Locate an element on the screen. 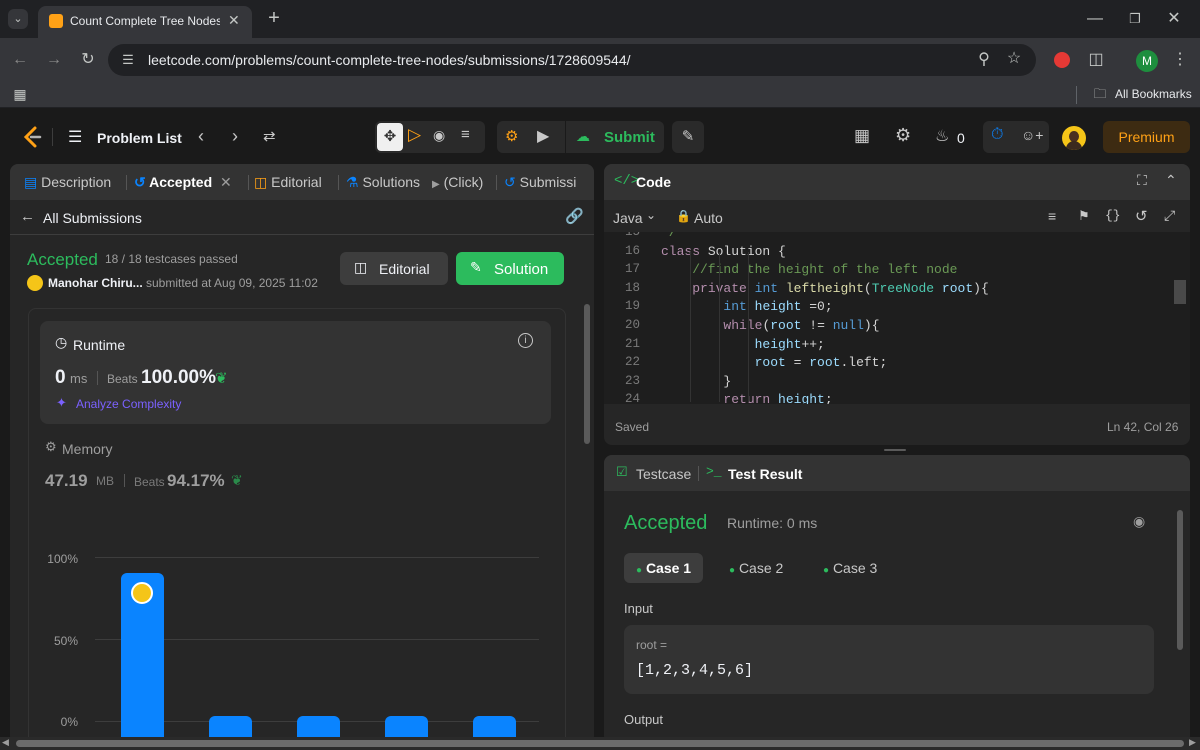 The width and height of the screenshot is (1200, 750). horizontal-scrollbar: ◀ ▶ is located at coordinates (600, 743).